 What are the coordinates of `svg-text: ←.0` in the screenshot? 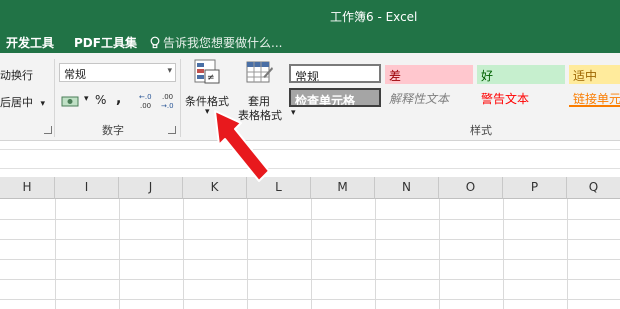 It's located at (145, 97).